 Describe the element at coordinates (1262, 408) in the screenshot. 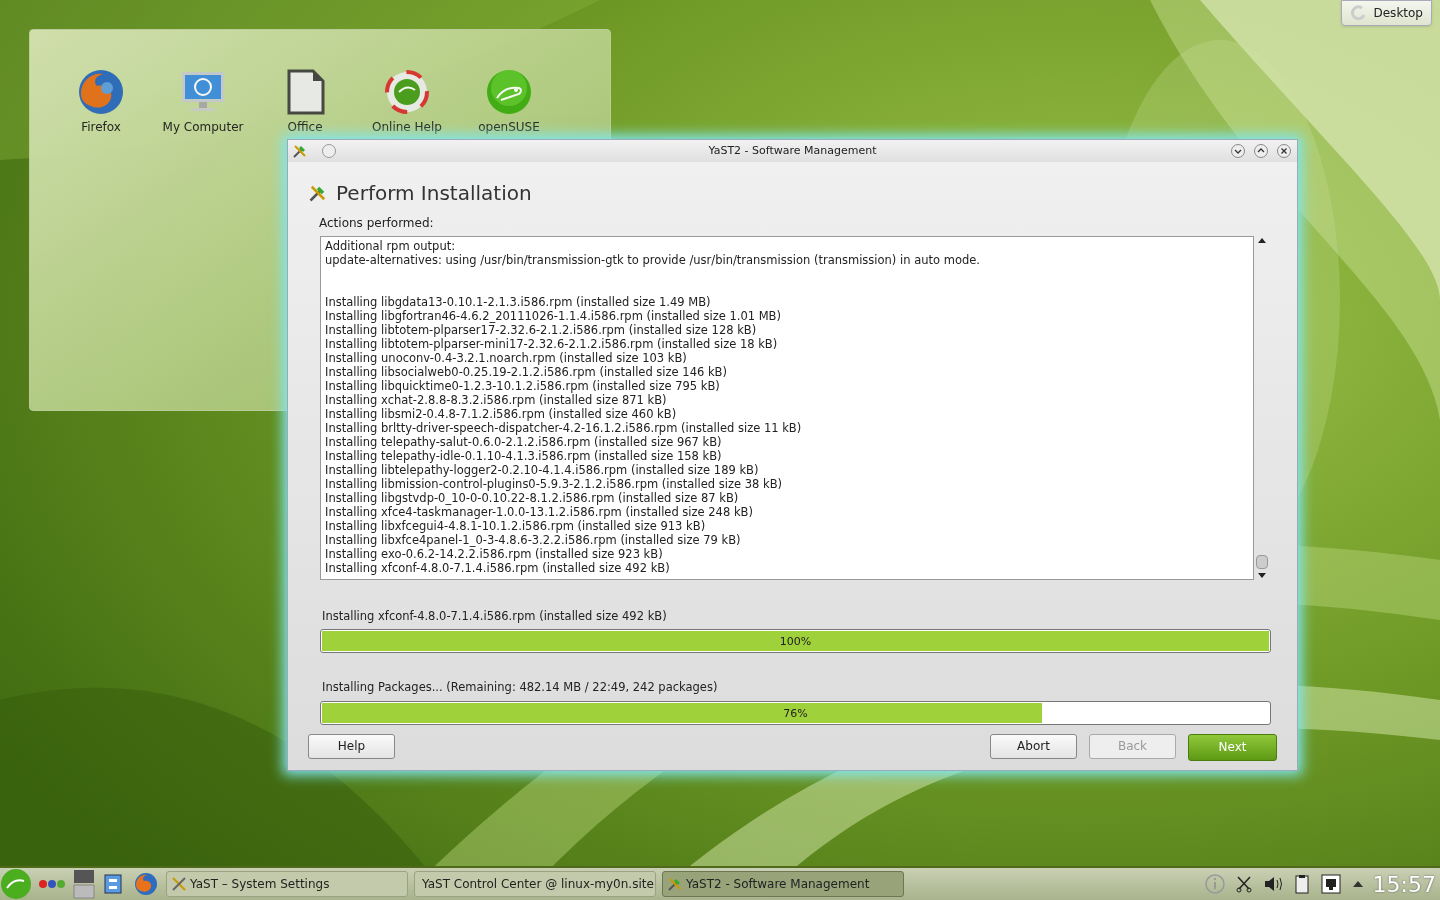

I see `scrollbar` at that location.